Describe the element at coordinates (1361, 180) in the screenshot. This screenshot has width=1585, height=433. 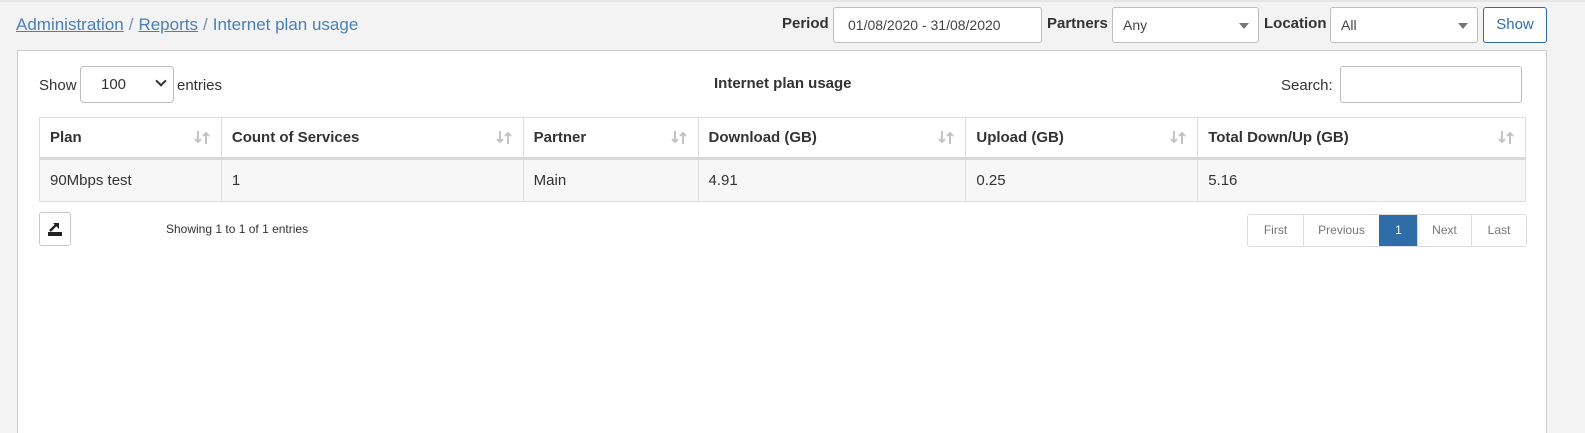
I see `cell-total: 5.16` at that location.